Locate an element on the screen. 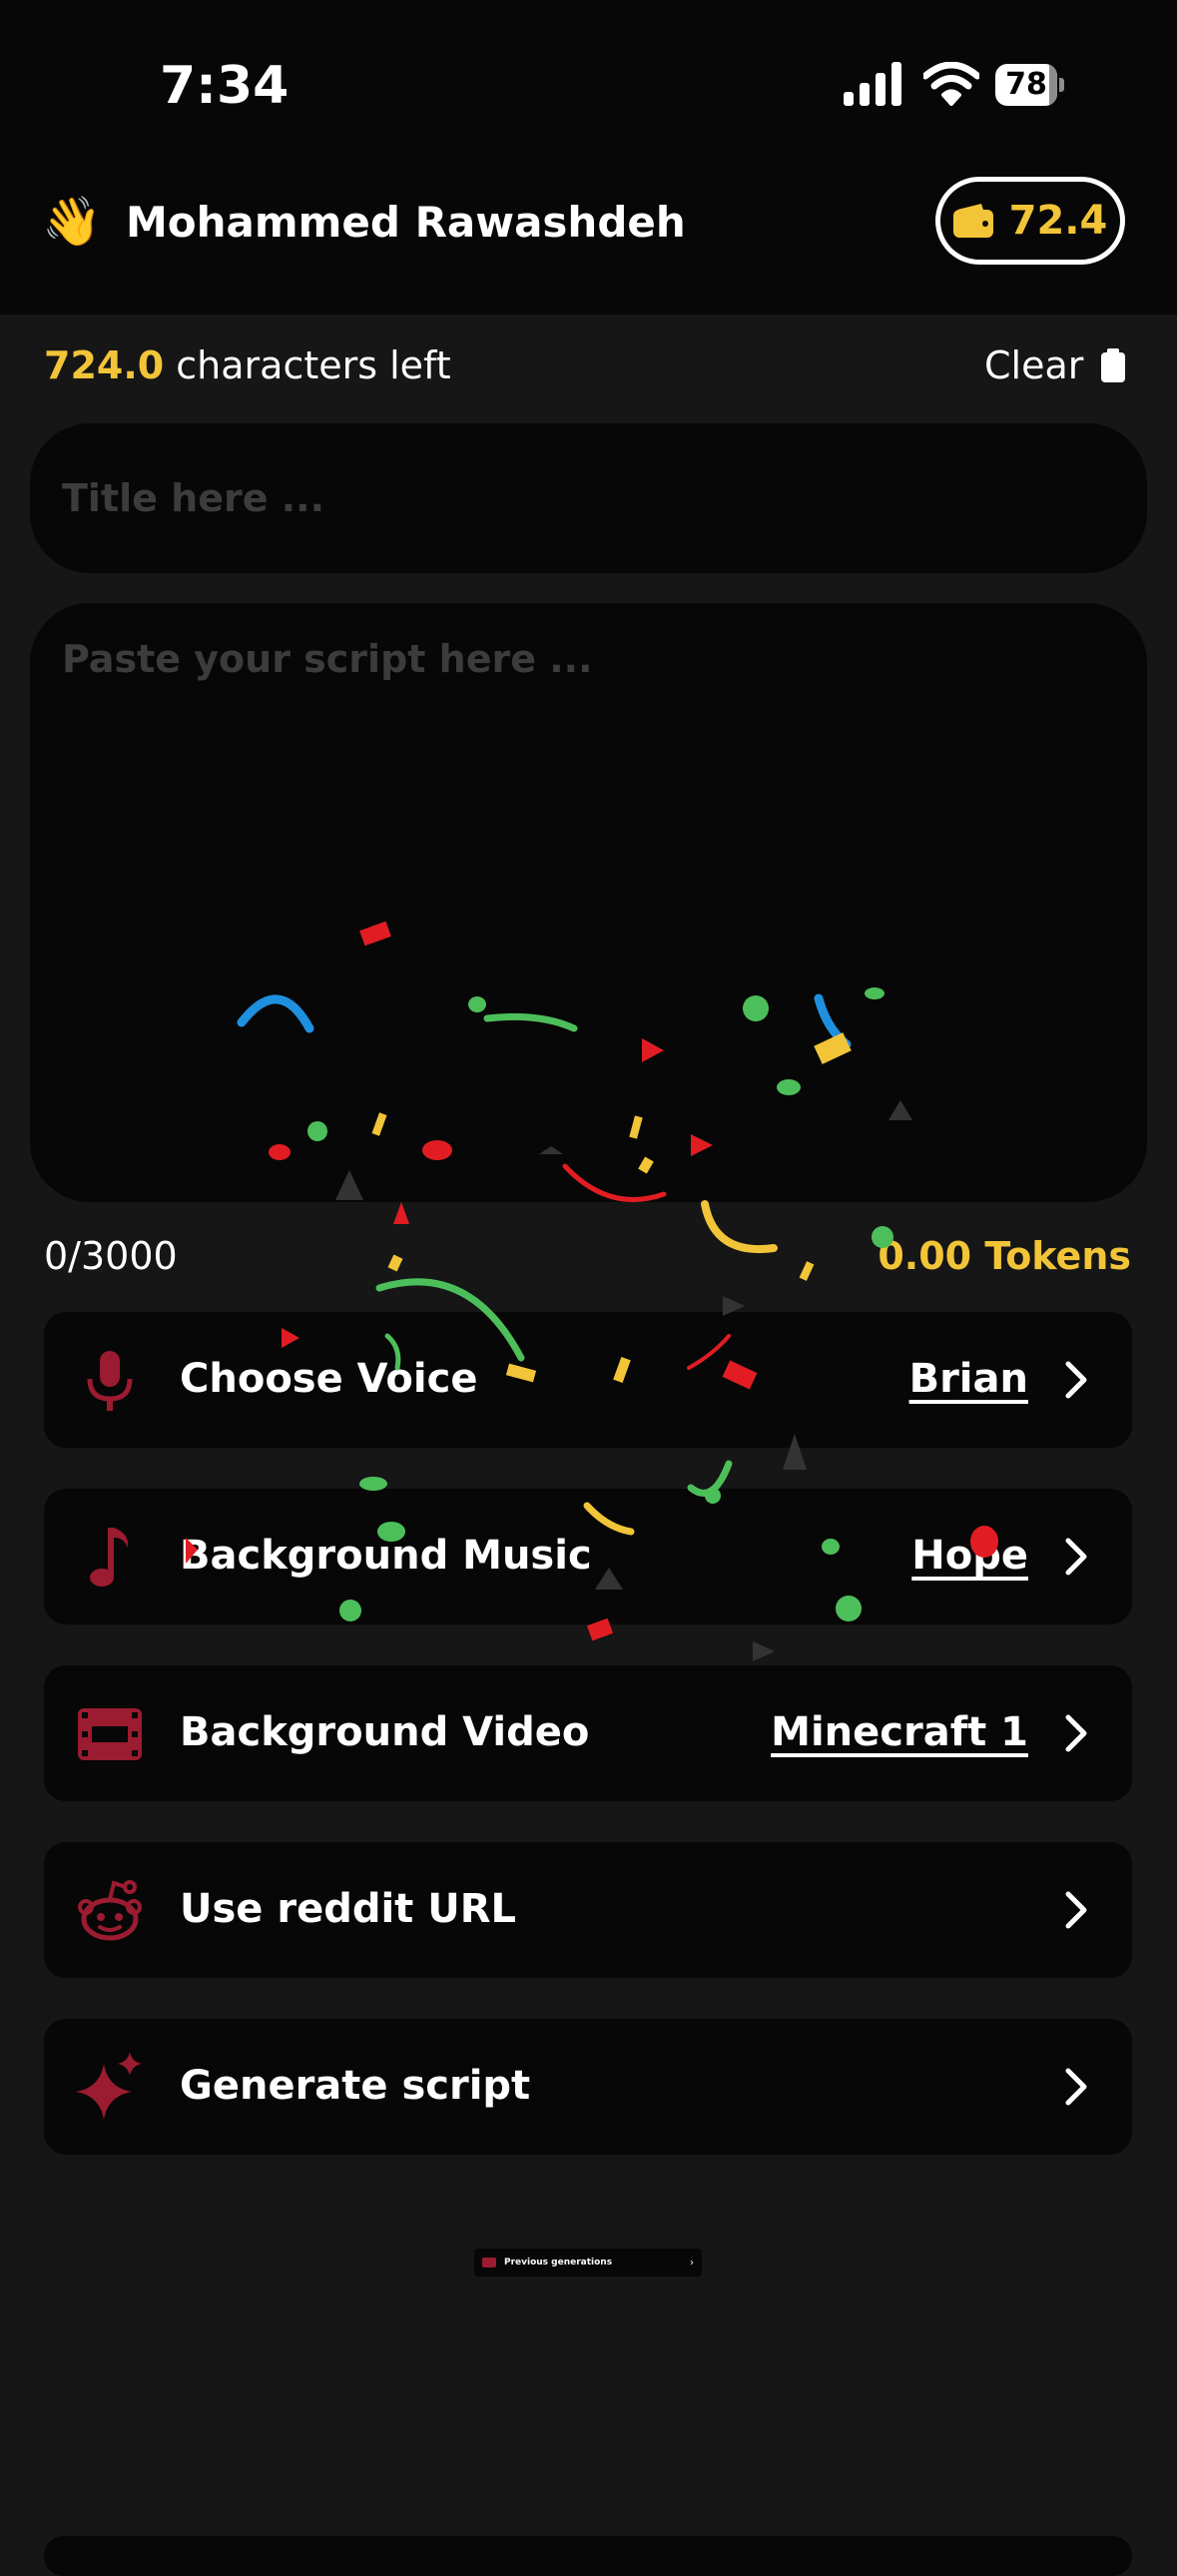 This screenshot has width=1177, height=2576. background-video-label: Background Video is located at coordinates (385, 1732).